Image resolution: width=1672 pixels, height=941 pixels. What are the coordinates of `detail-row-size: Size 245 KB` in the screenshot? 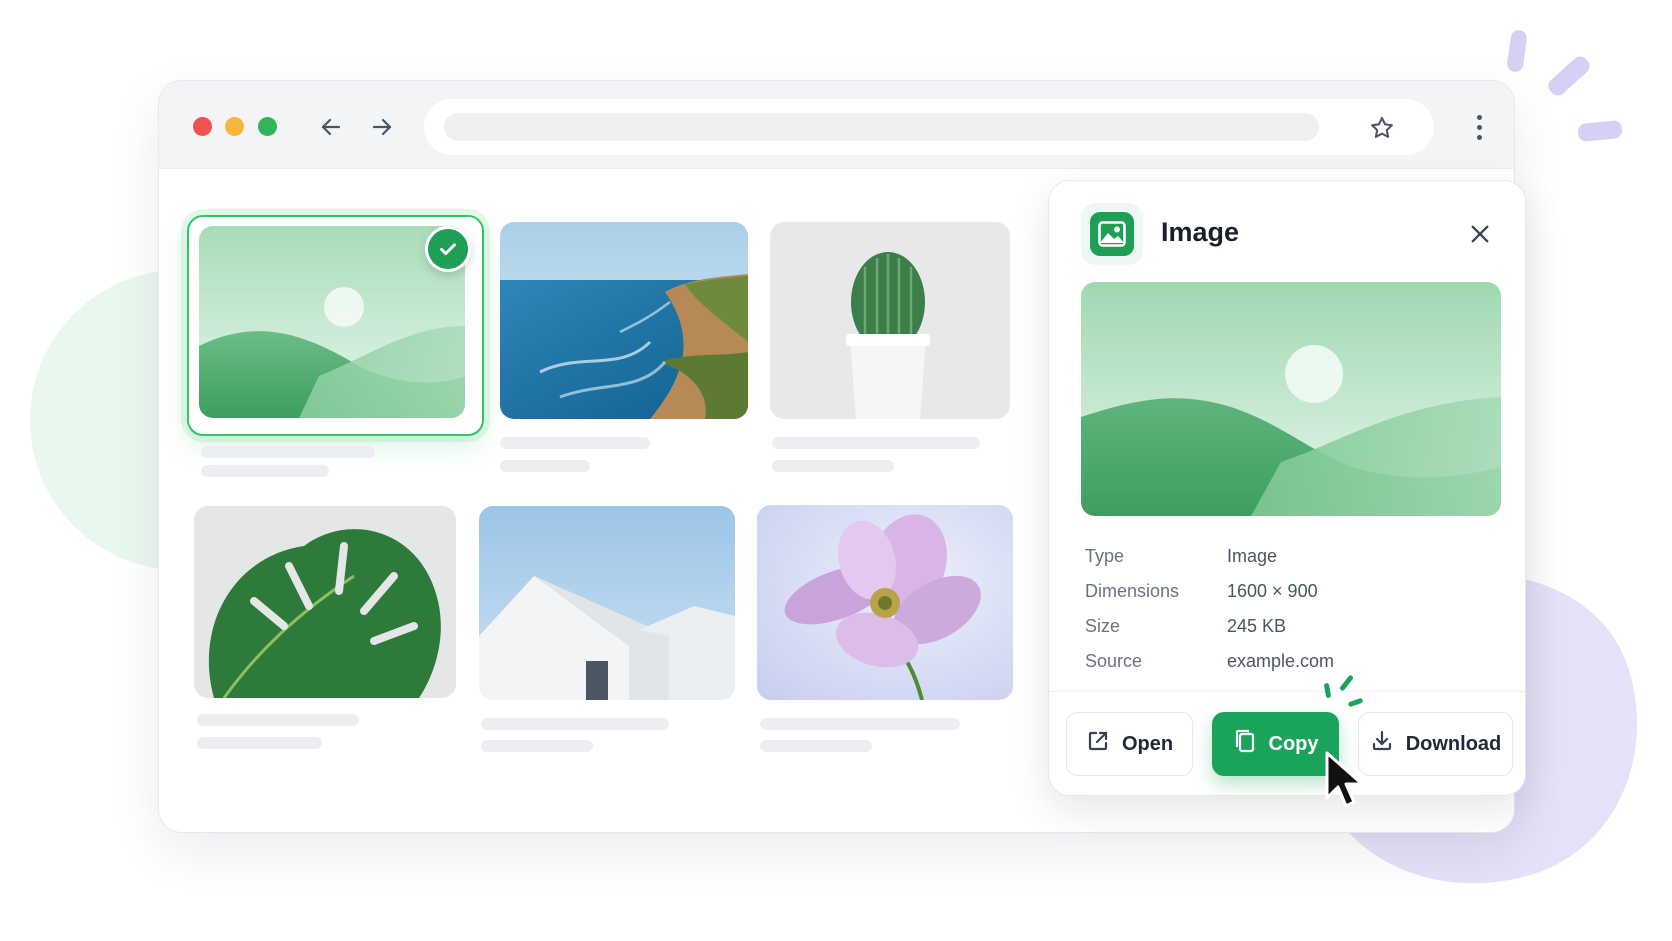 It's located at (1290, 626).